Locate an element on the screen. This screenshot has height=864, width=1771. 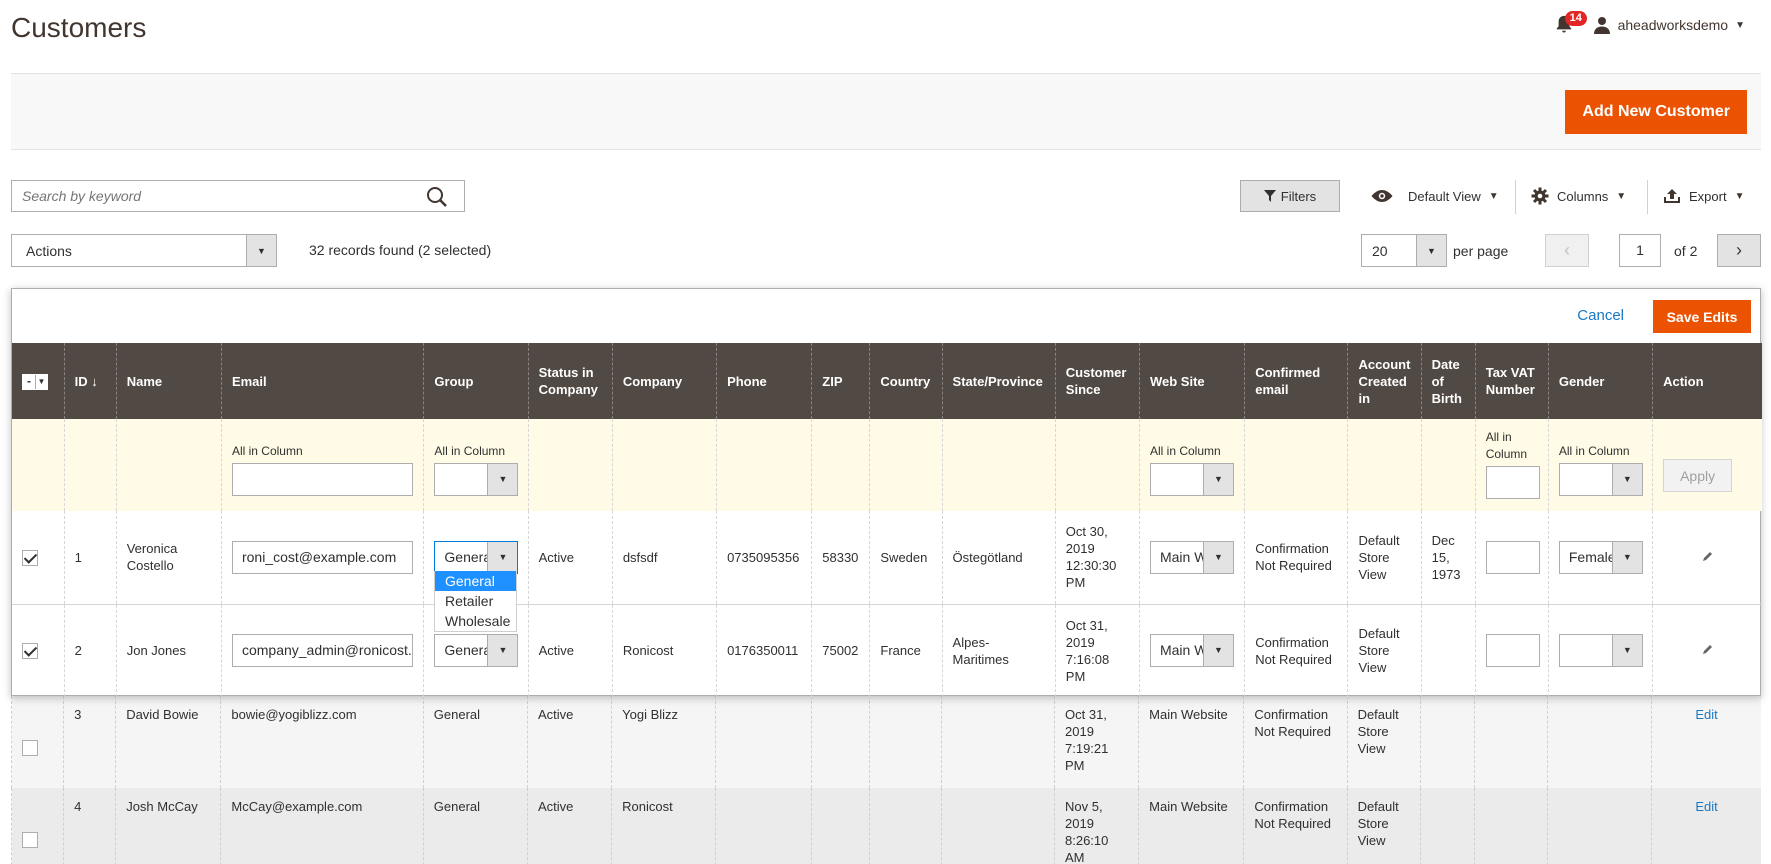
column-header-name: Name is located at coordinates (168, 381).